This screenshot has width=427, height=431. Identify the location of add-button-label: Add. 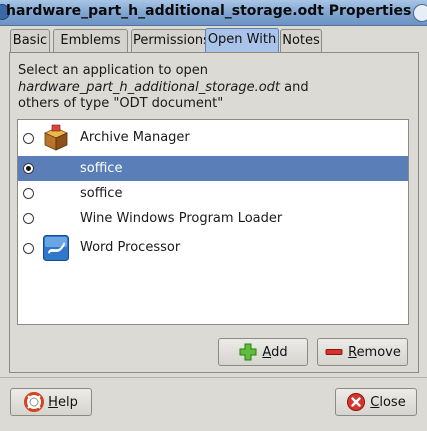
(274, 352).